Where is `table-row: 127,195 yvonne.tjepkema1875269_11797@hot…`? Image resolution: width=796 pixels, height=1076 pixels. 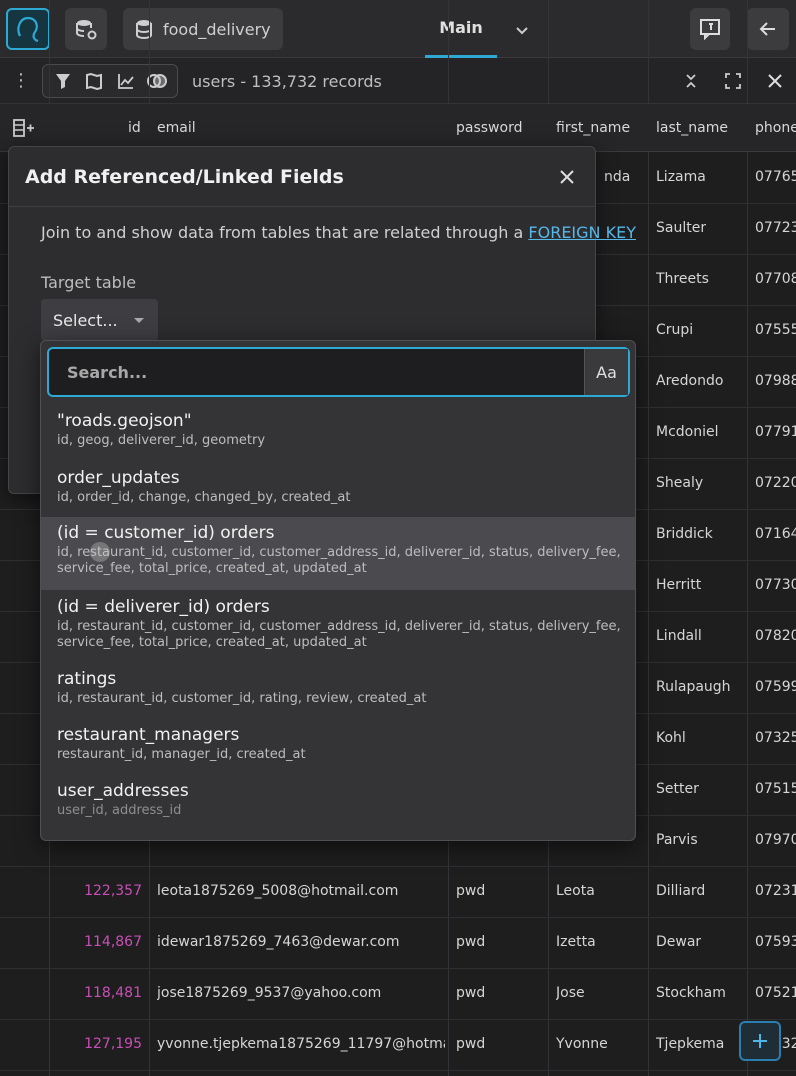
table-row: 127,195 yvonne.tjepkema1875269_11797@hot… is located at coordinates (398, 1045).